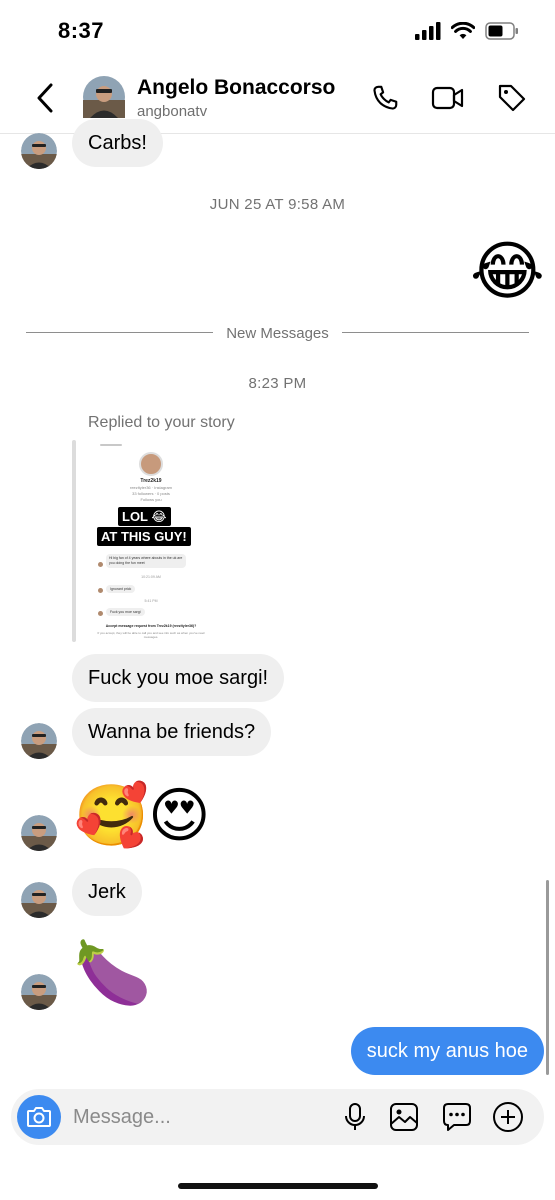  Describe the element at coordinates (111, 445) in the screenshot. I see `story-top-line` at that location.